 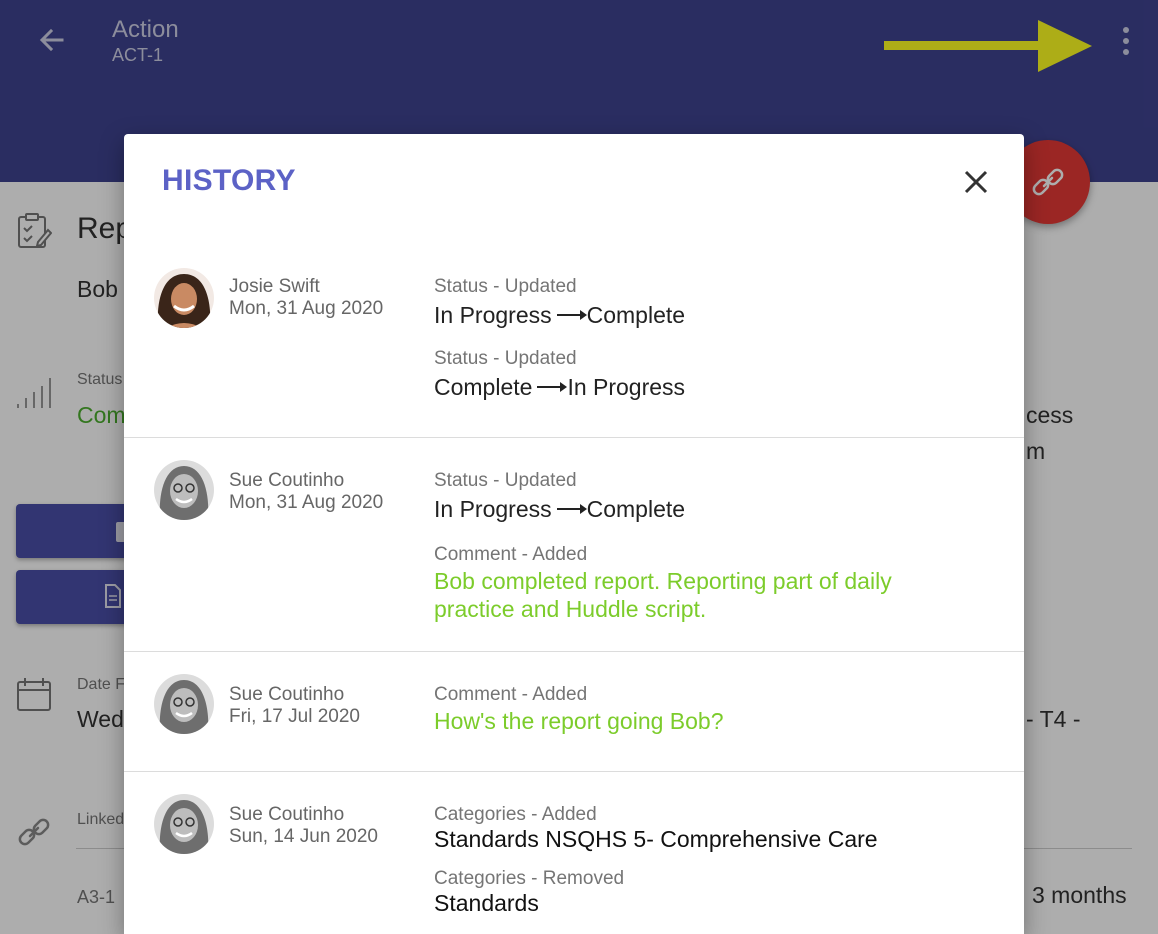 What do you see at coordinates (515, 814) in the screenshot?
I see `change-label: Categories - Added` at bounding box center [515, 814].